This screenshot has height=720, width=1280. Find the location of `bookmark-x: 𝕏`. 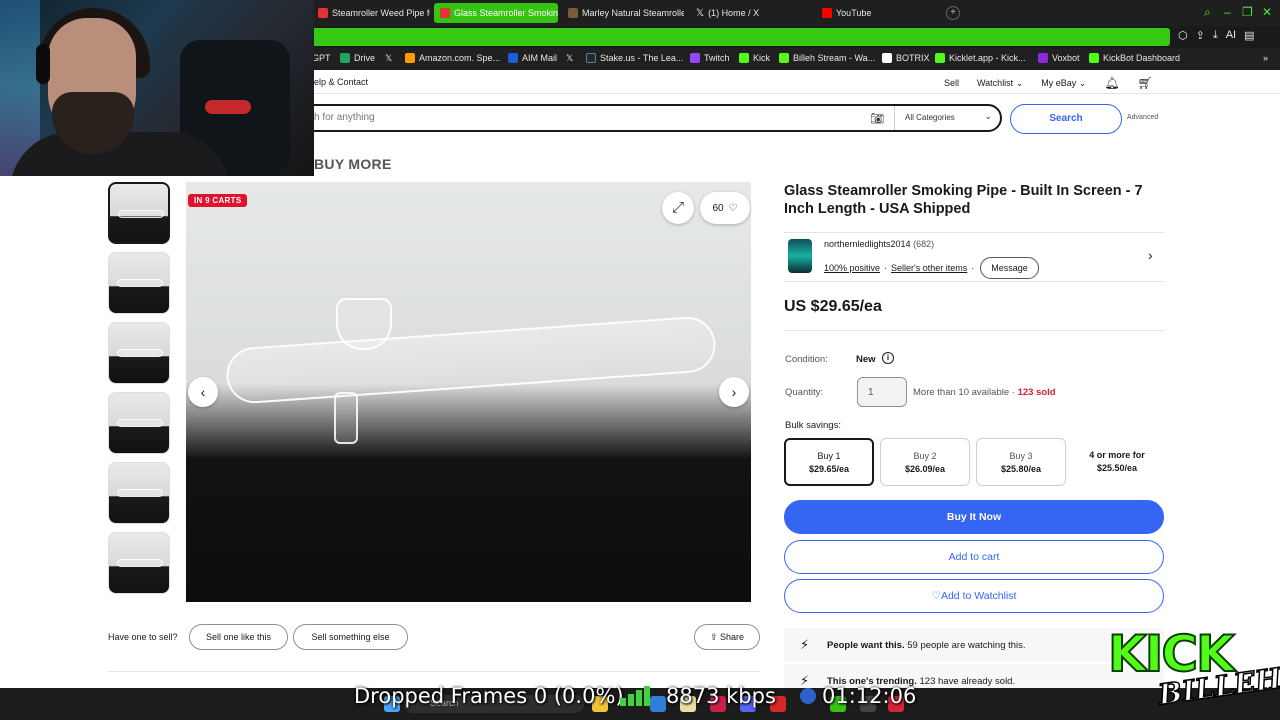

bookmark-x: 𝕏 is located at coordinates (388, 58).